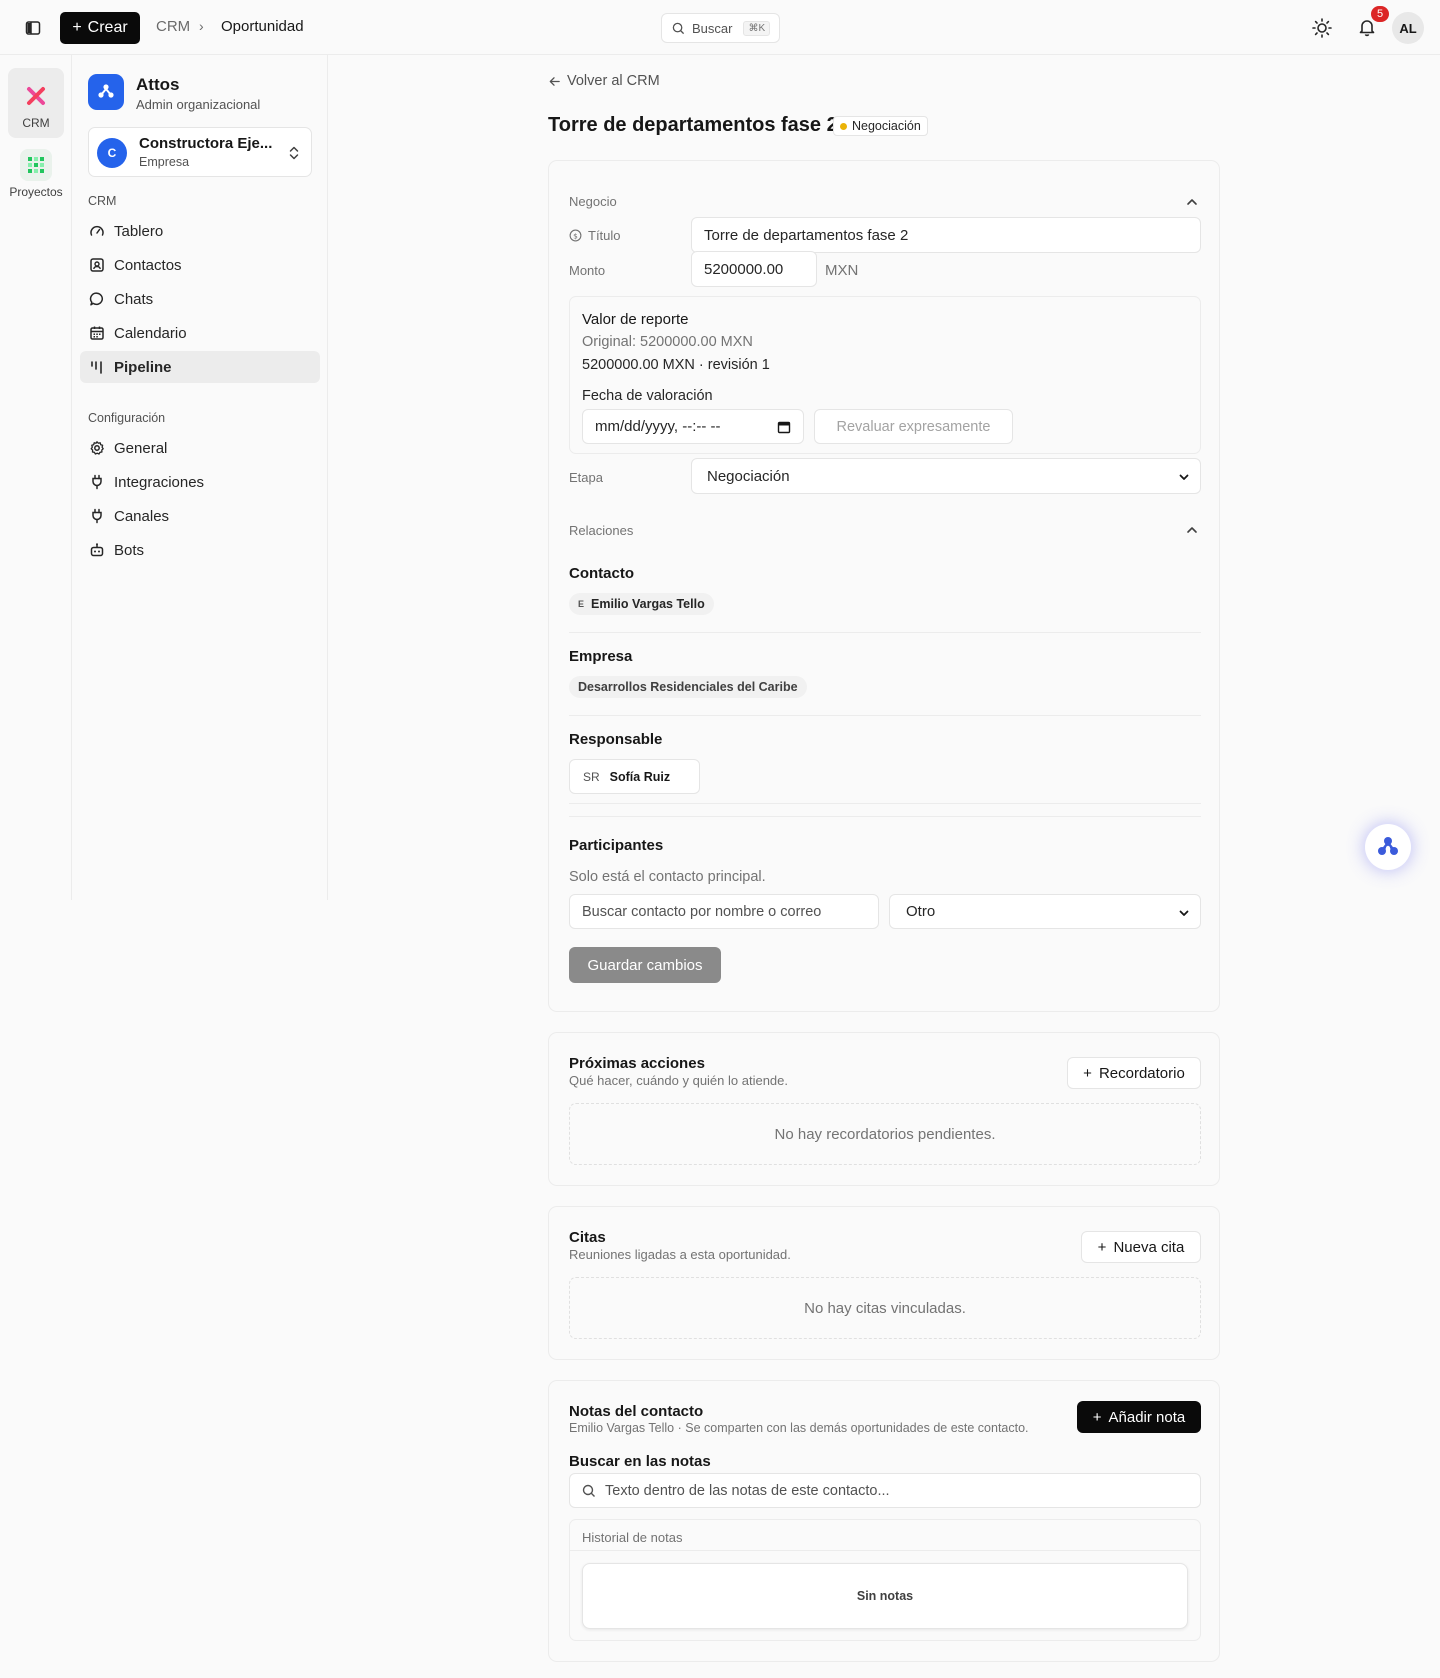  I want to click on title-label-text: Título, so click(604, 235).